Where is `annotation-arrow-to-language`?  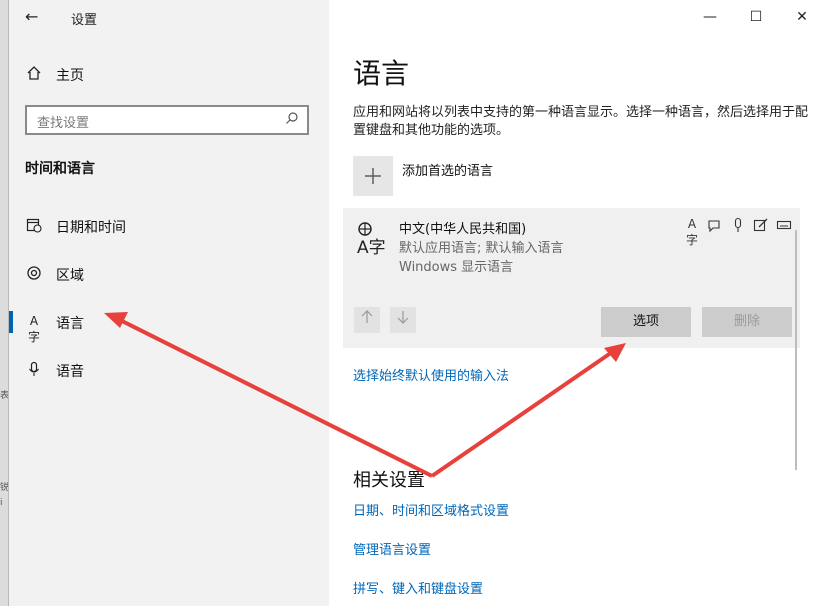
annotation-arrow-to-language is located at coordinates (272, 396).